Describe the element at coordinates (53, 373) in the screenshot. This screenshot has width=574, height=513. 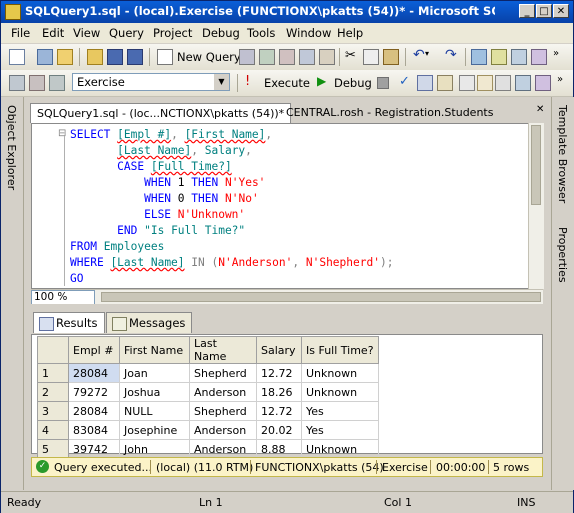
I see `row-number: 1` at that location.